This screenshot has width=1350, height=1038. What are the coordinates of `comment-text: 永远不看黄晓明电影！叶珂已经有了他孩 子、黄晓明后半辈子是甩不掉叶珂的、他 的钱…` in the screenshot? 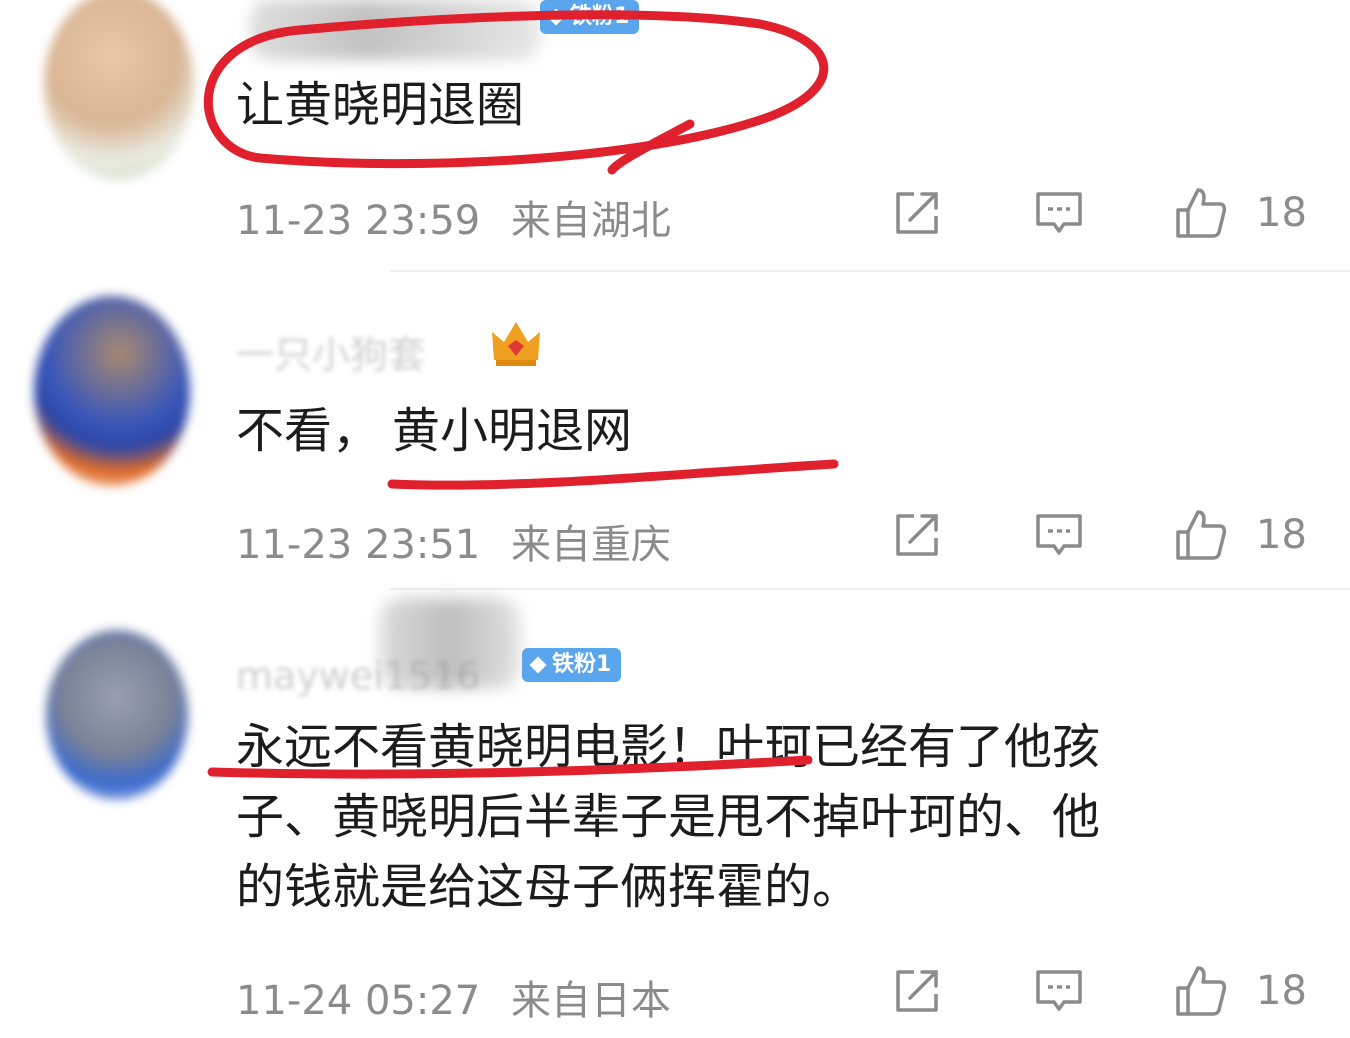 It's located at (668, 817).